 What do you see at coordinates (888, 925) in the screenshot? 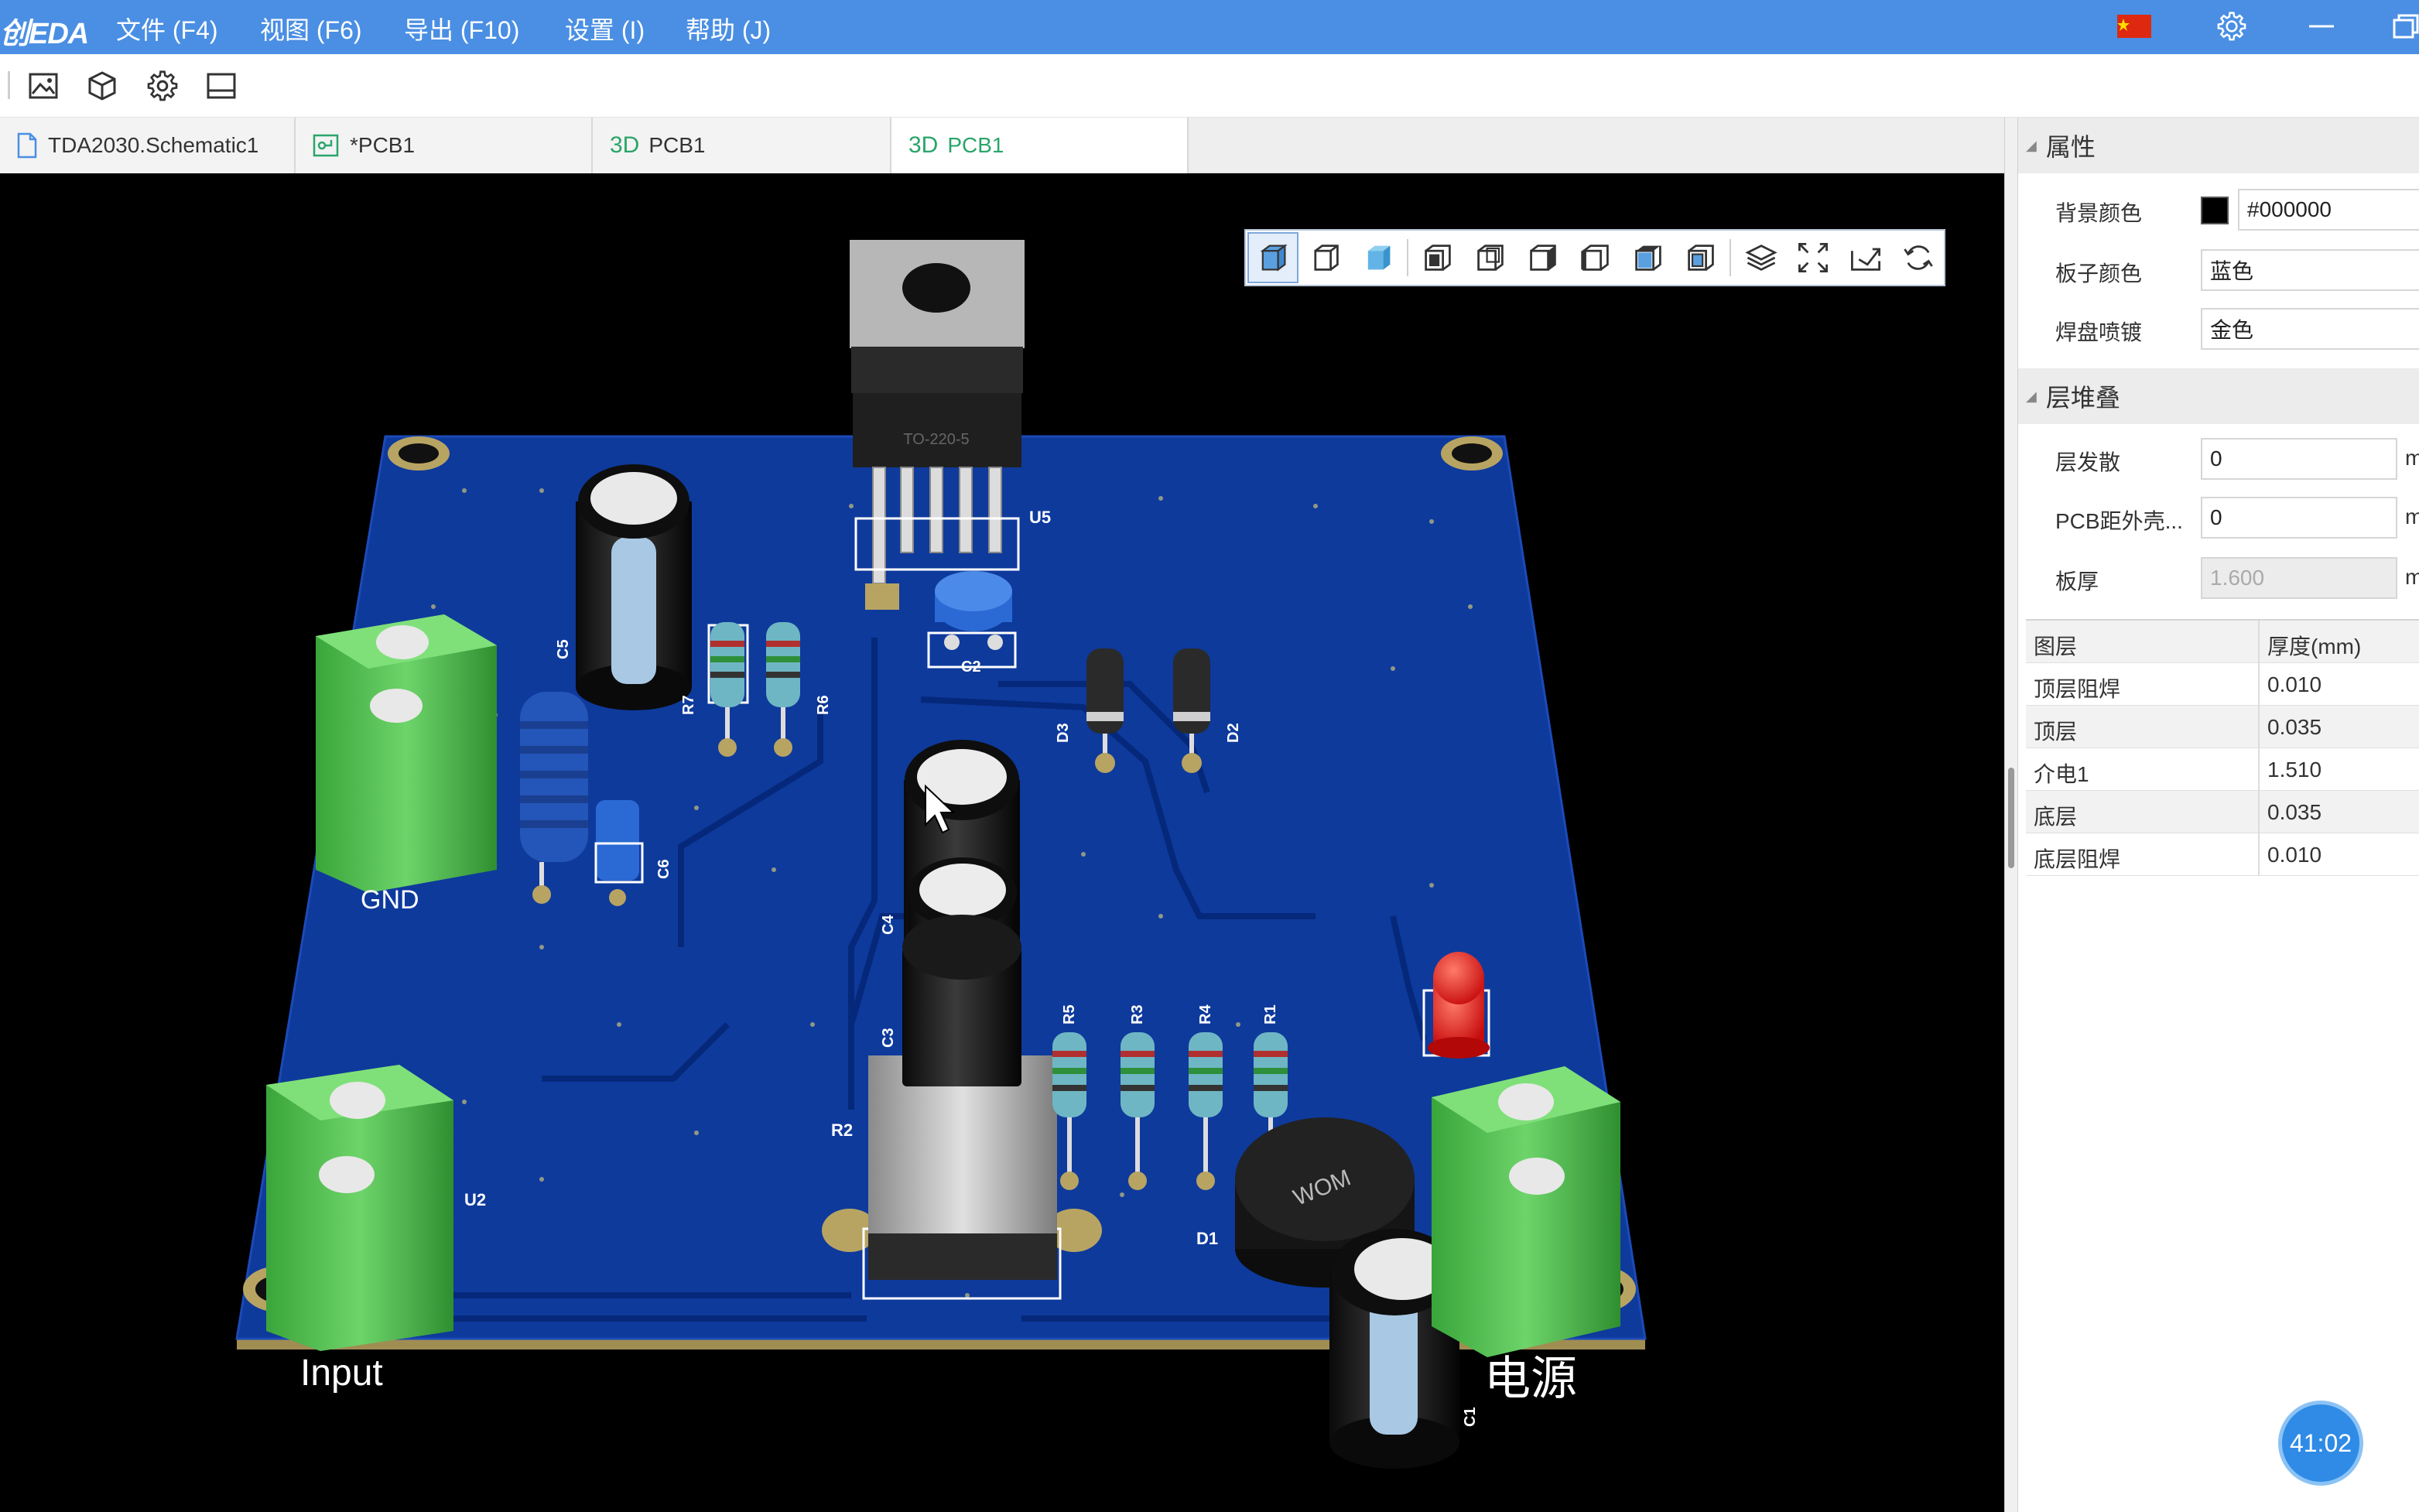
I see `c4-label: C4` at bounding box center [888, 925].